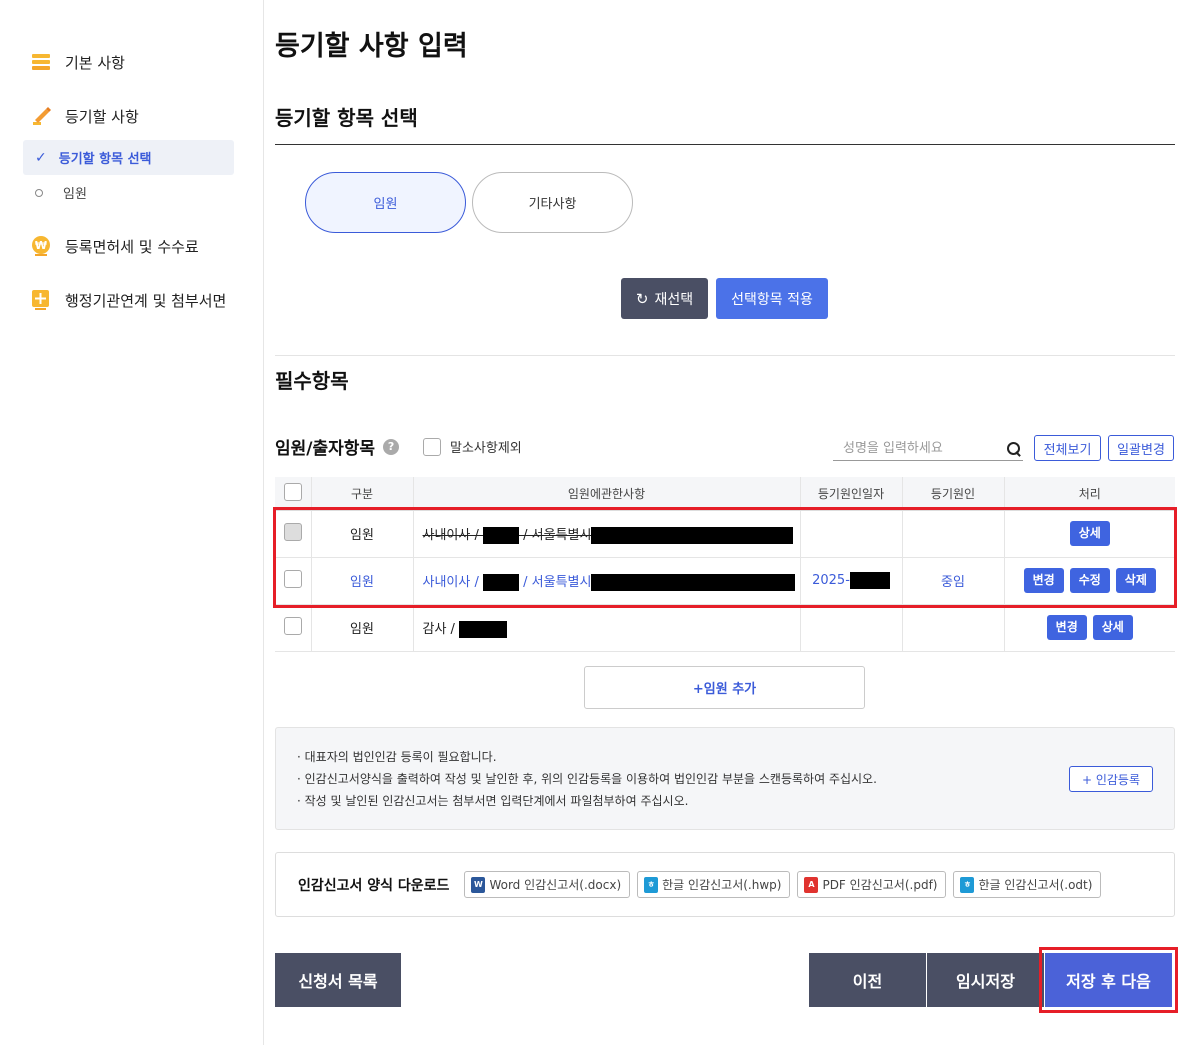 The width and height of the screenshot is (1198, 1045). What do you see at coordinates (132, 246) in the screenshot?
I see `sidebar-item-label: 등록면허세 및 수수료` at bounding box center [132, 246].